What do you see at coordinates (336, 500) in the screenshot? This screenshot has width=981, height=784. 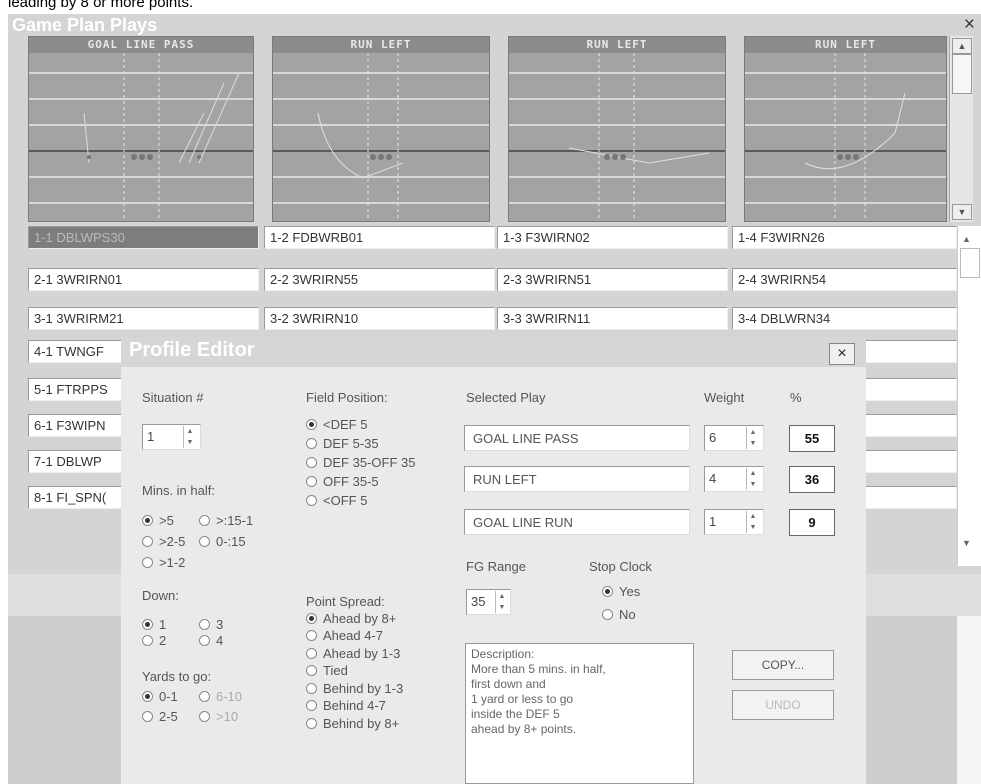 I see `field-option-off5: <OFF 5` at bounding box center [336, 500].